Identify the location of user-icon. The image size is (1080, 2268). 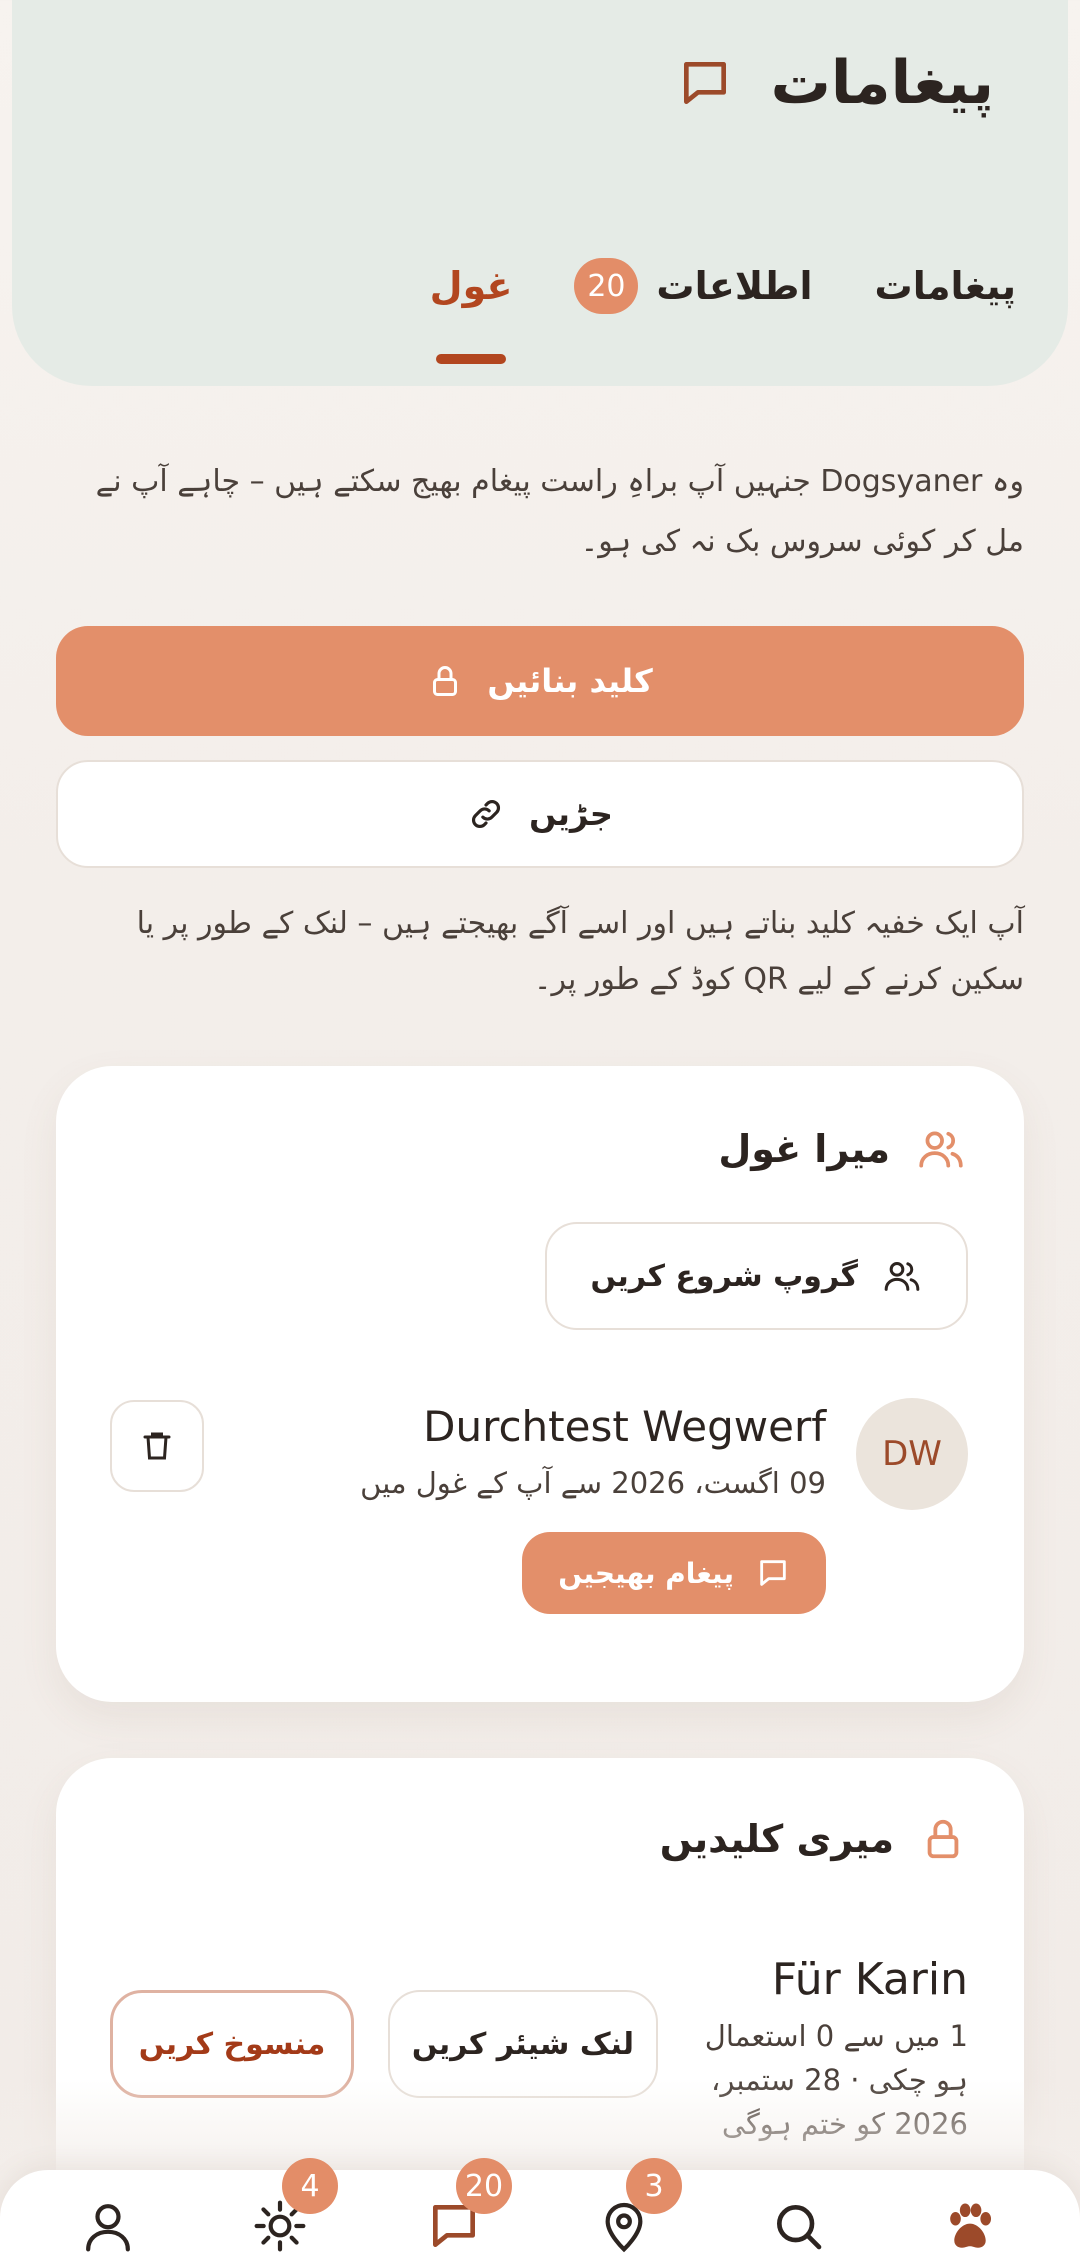
(108, 2228).